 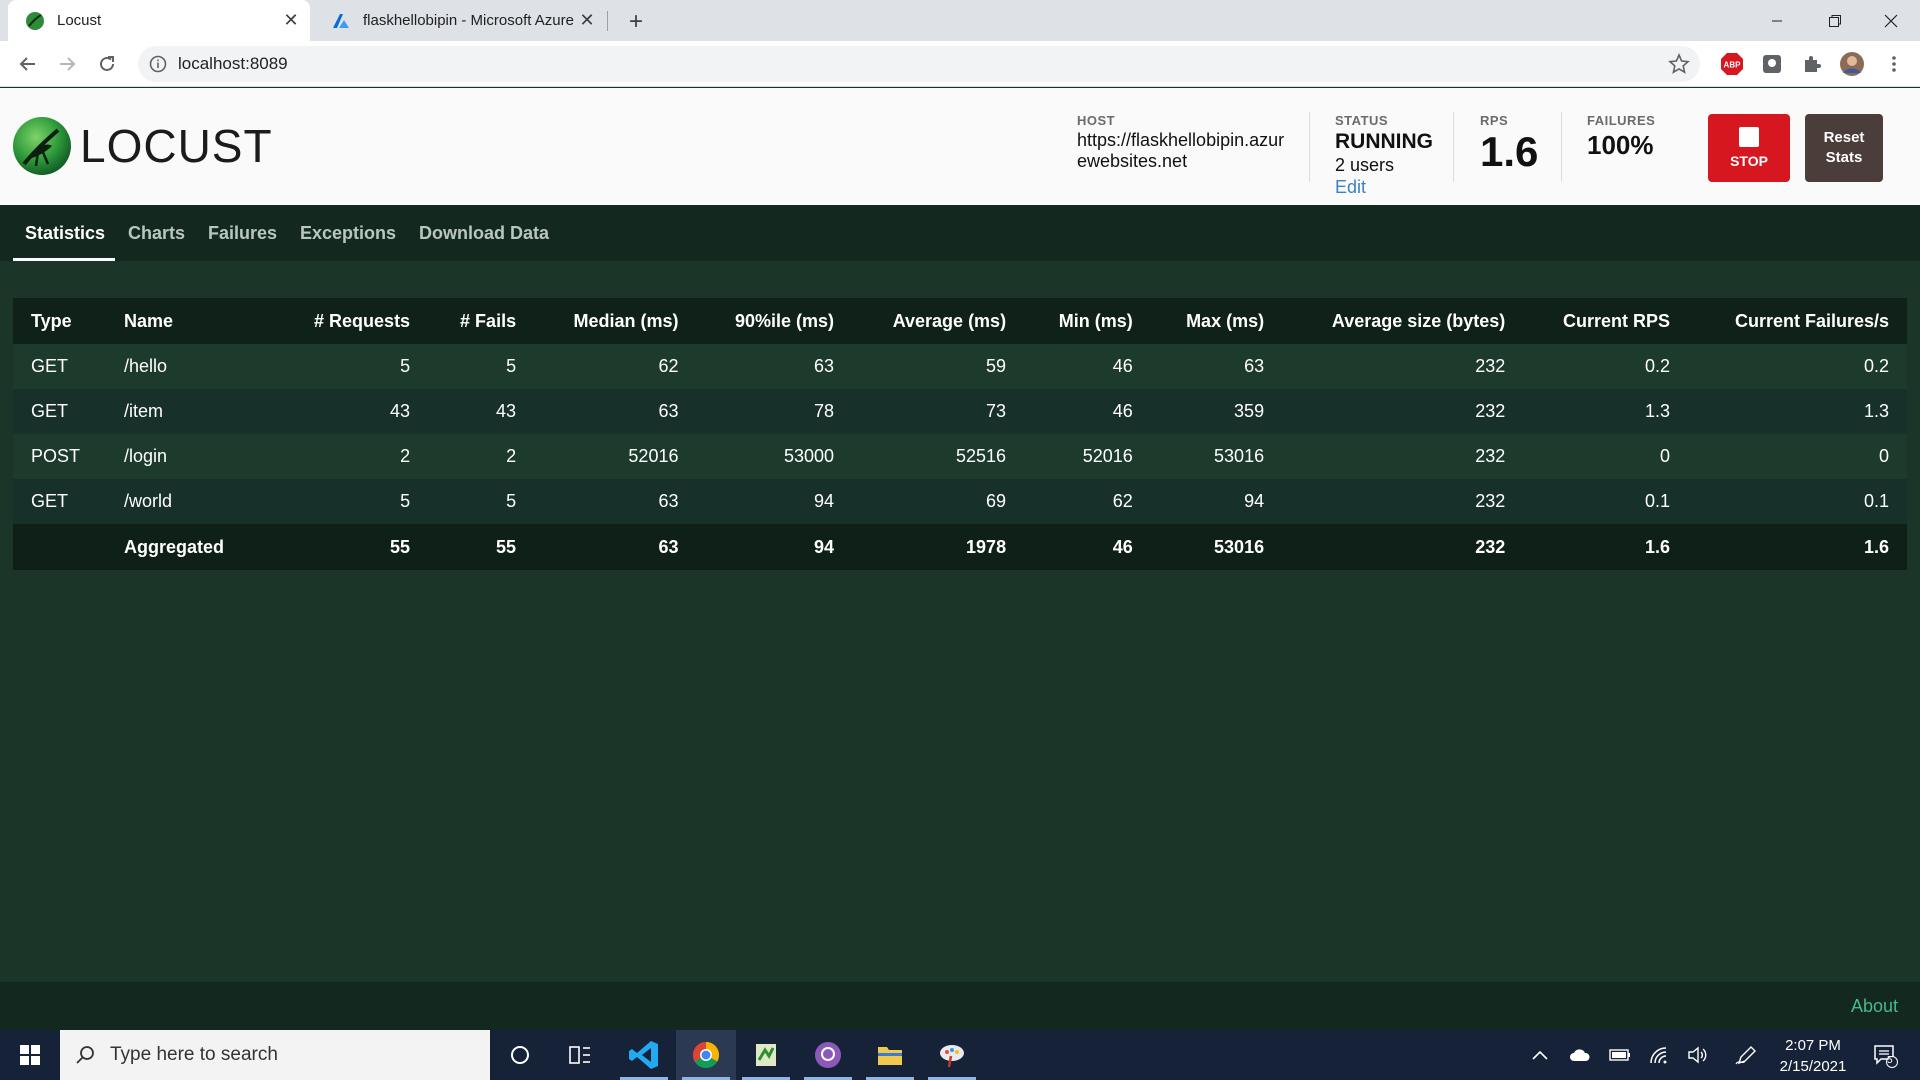 What do you see at coordinates (1621, 120) in the screenshot?
I see `failures-label: FAILURES` at bounding box center [1621, 120].